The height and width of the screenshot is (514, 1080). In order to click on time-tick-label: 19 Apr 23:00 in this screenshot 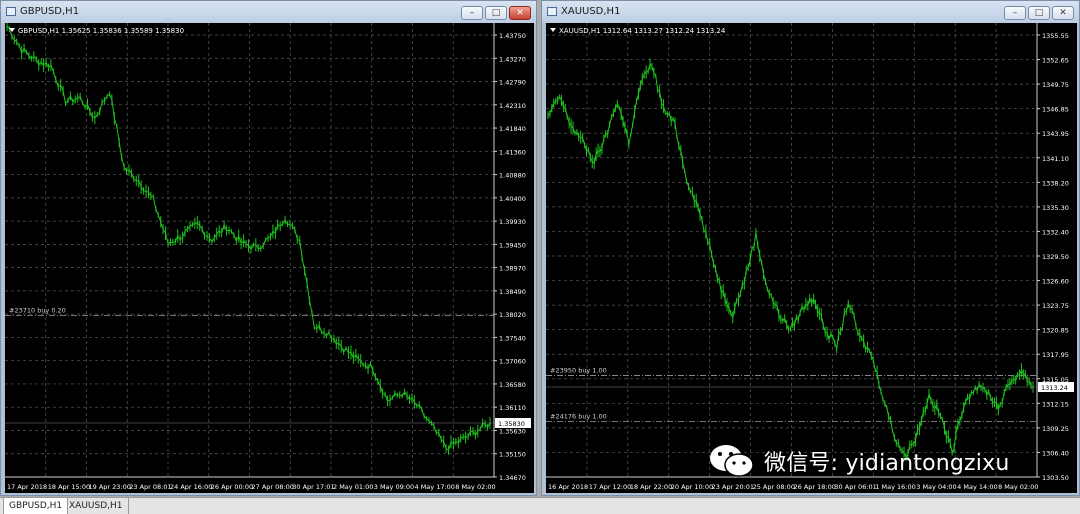, I will do `click(110, 487)`.